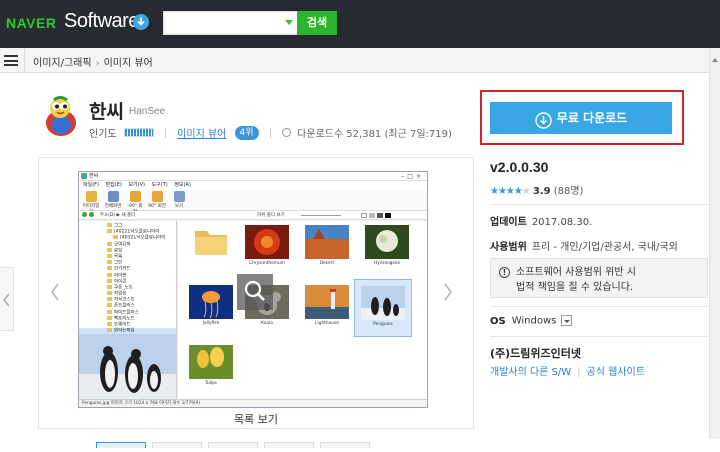  Describe the element at coordinates (289, 22) in the screenshot. I see `search-dropdown-icon` at that location.